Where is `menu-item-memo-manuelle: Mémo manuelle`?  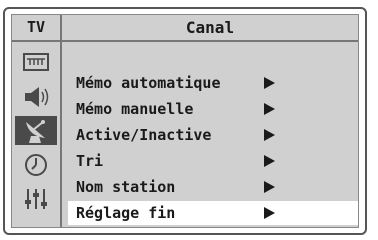
menu-item-memo-manuelle: Mémo manuelle is located at coordinates (213, 109).